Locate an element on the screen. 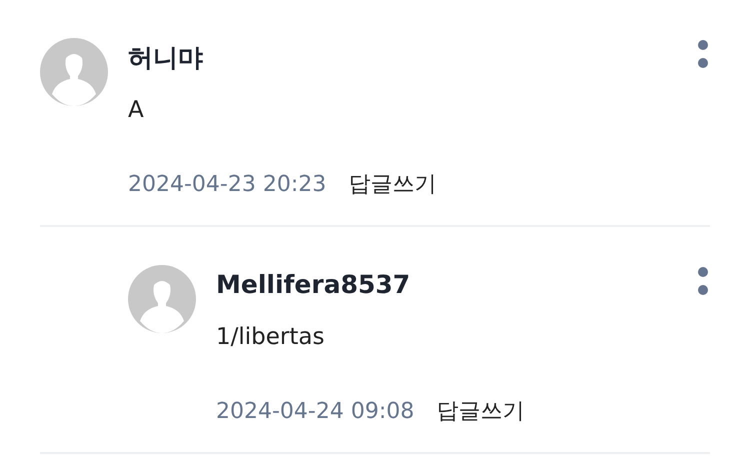 This screenshot has width=750, height=470. comment-text: A is located at coordinates (136, 110).